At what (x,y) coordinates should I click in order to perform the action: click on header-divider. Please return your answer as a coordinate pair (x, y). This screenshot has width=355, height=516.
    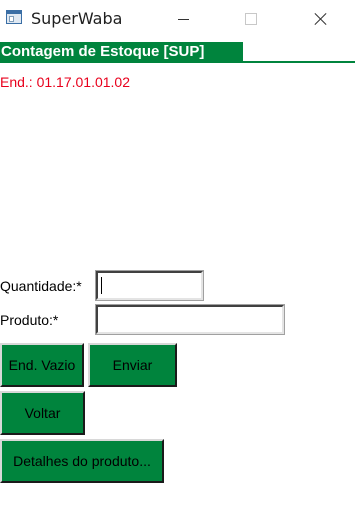
    Looking at the image, I should click on (177, 62).